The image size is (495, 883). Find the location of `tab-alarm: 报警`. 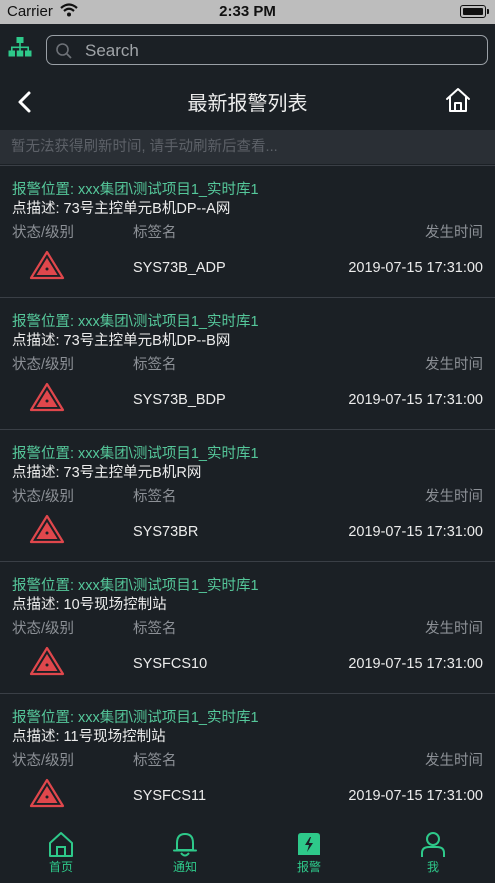

tab-alarm: 报警 is located at coordinates (309, 852).